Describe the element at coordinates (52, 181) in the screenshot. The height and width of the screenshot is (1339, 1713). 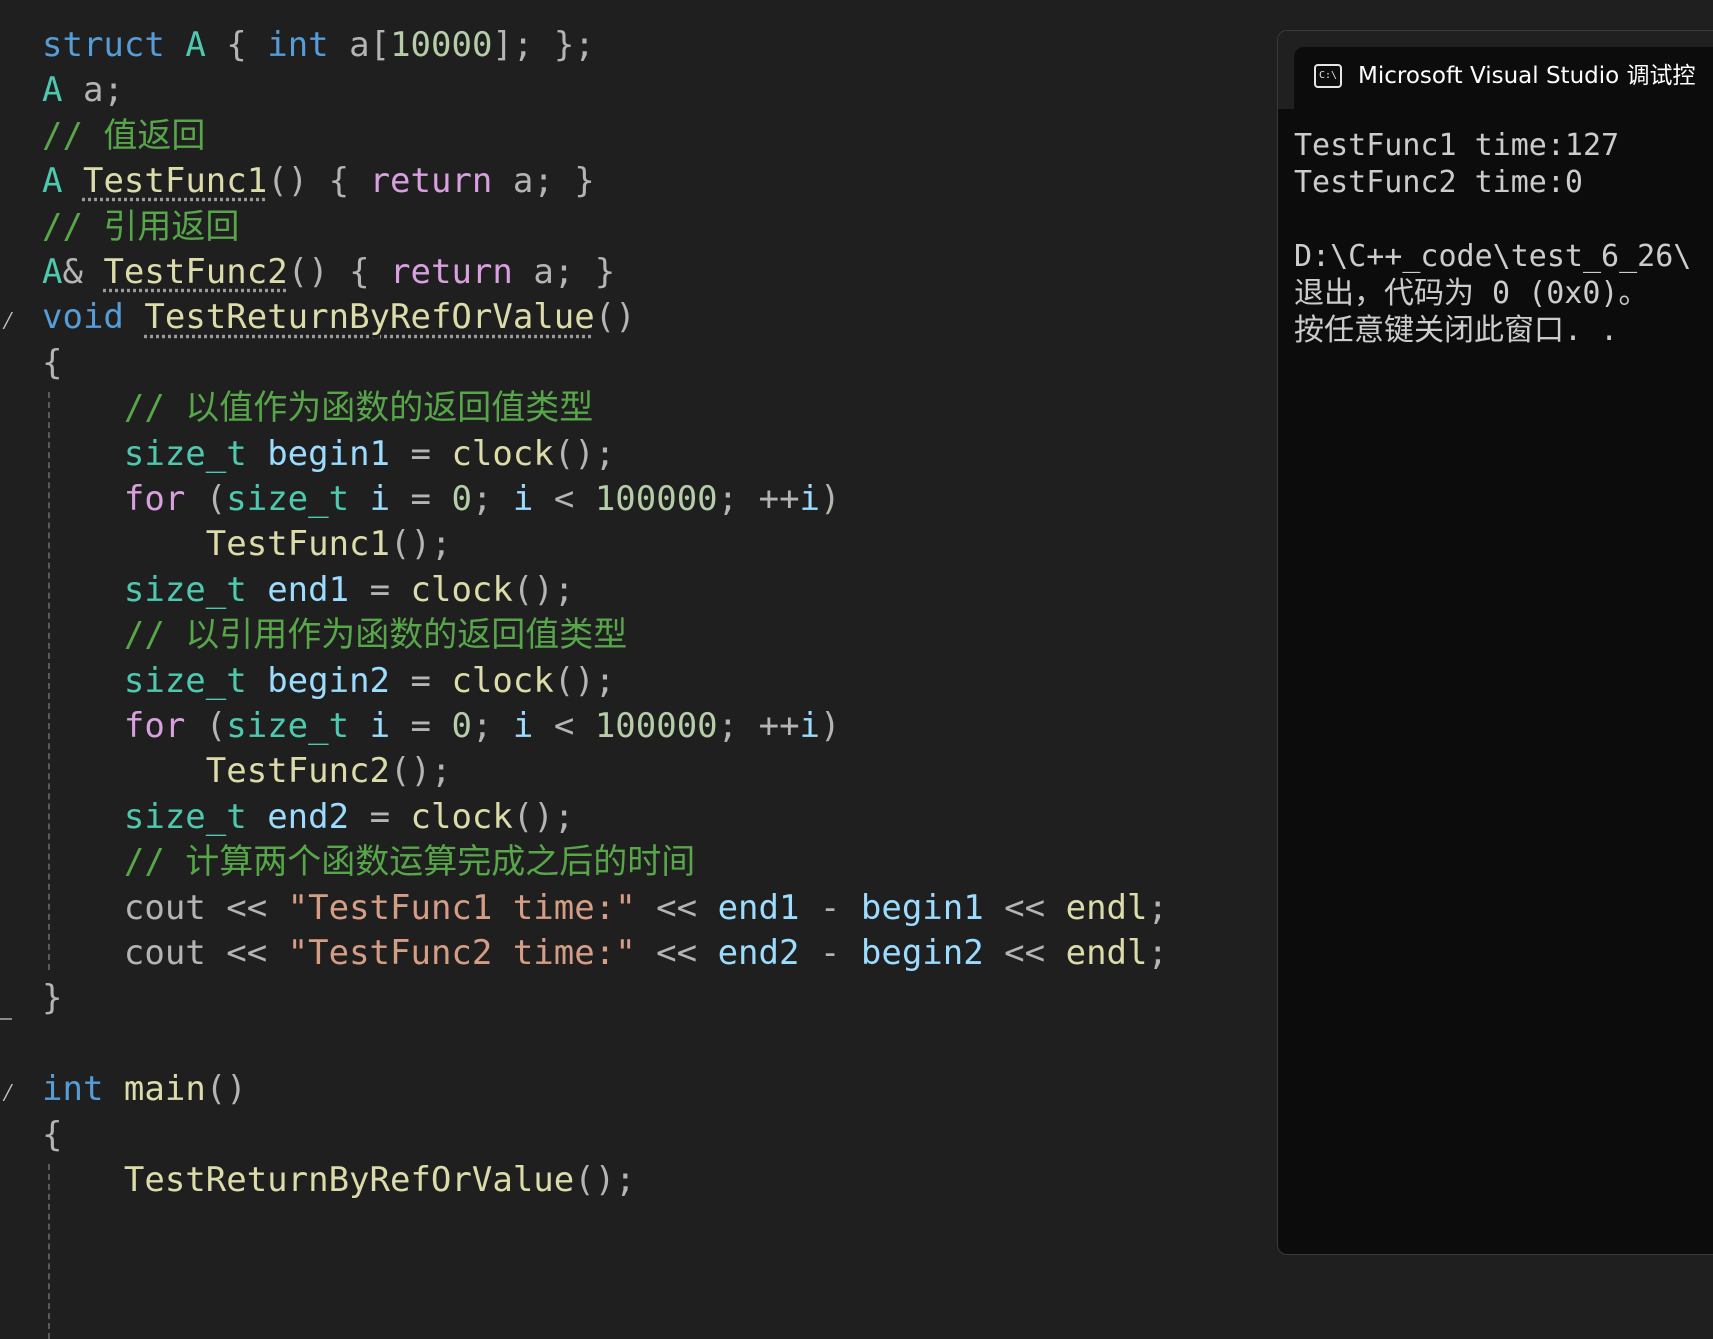
I see `code-token: A` at that location.